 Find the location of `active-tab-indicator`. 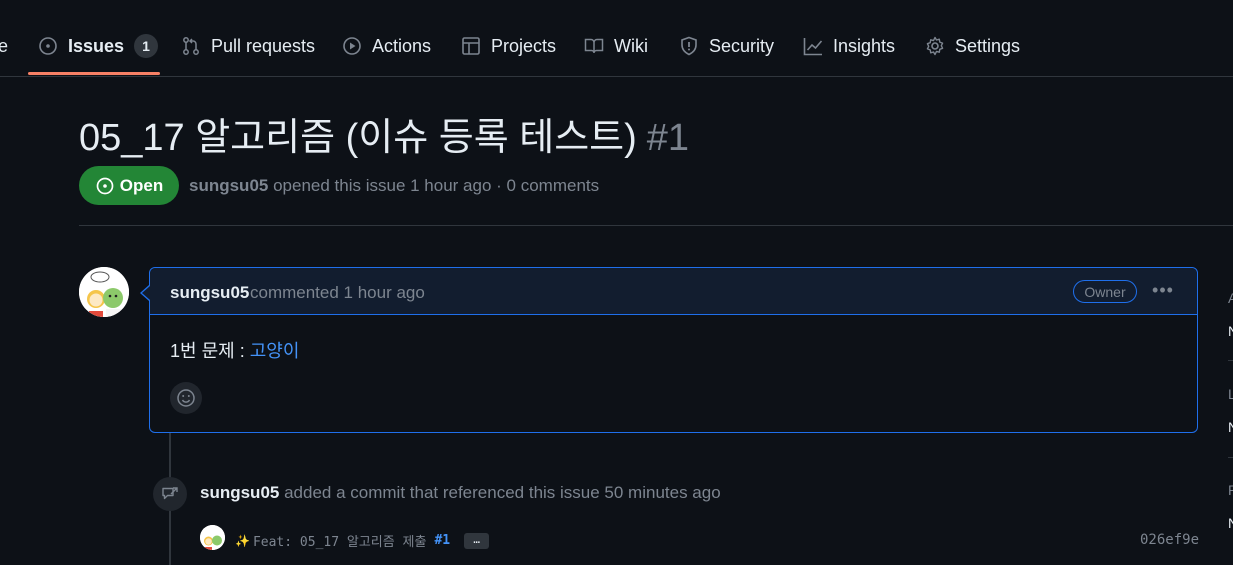

active-tab-indicator is located at coordinates (94, 73).